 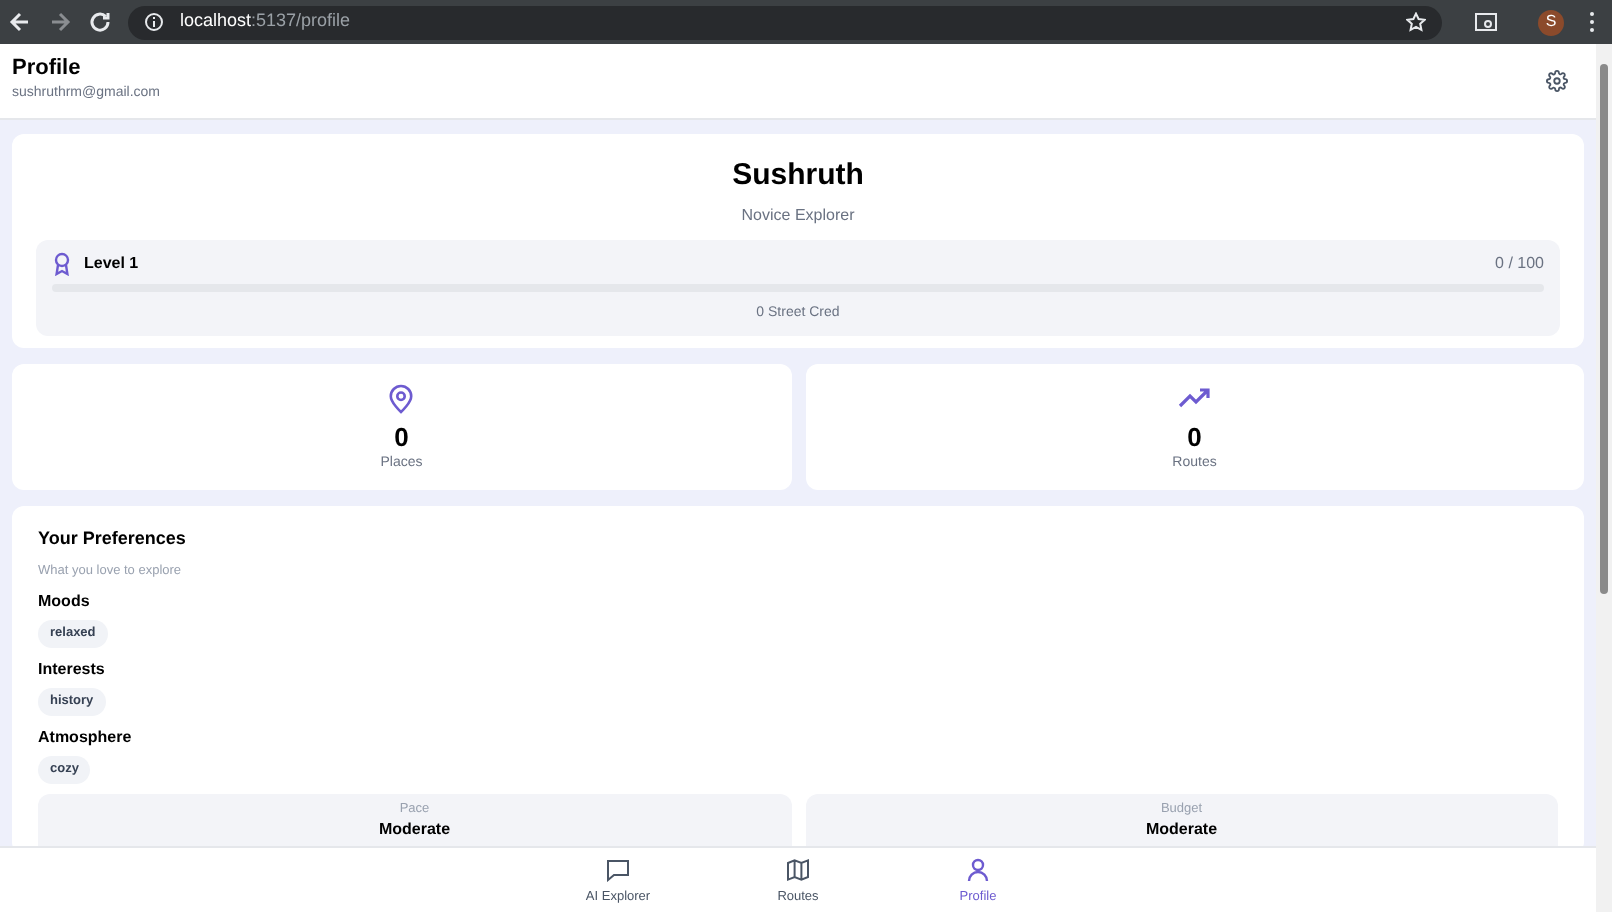 I want to click on back-icon, so click(x=20, y=22).